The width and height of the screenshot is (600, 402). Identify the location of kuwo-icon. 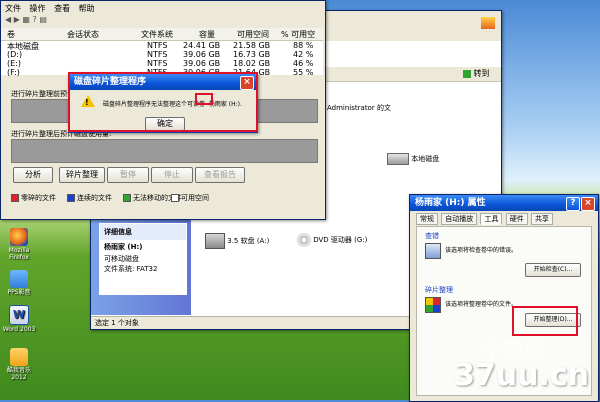
(19, 357).